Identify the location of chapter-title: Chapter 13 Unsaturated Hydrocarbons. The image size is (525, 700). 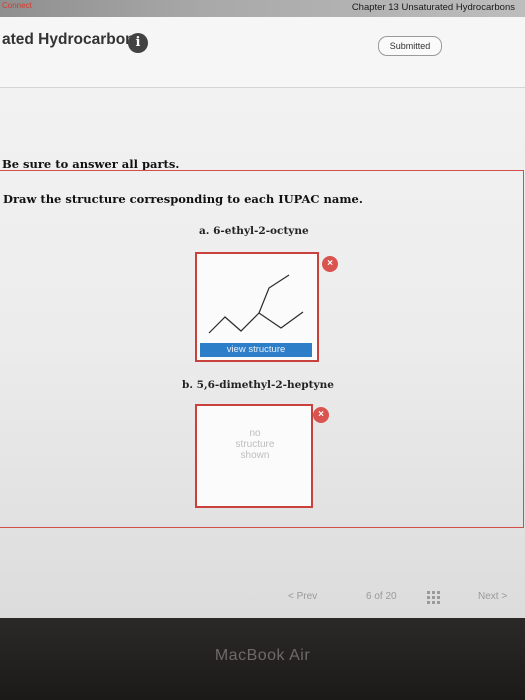
(433, 7).